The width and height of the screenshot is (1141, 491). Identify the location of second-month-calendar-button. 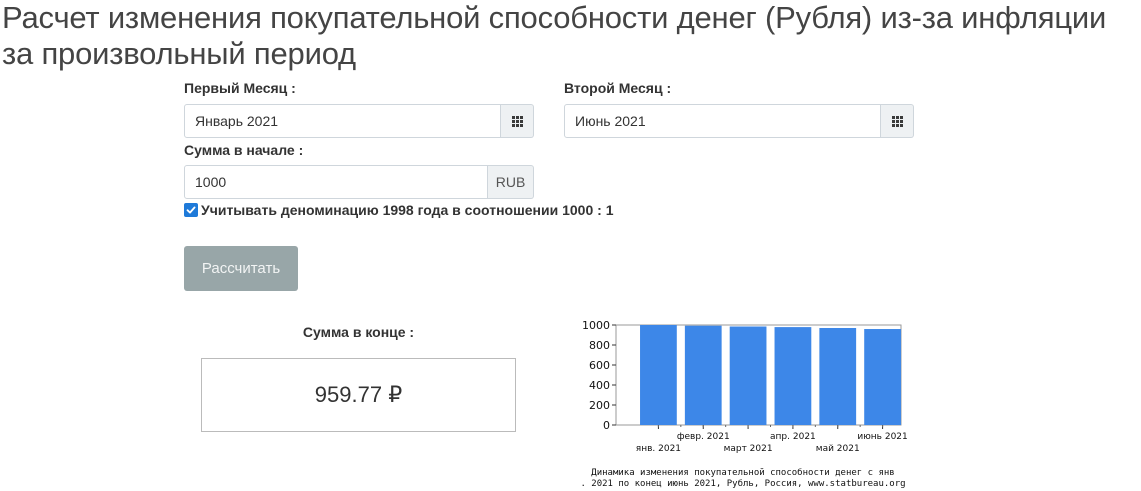
(897, 121).